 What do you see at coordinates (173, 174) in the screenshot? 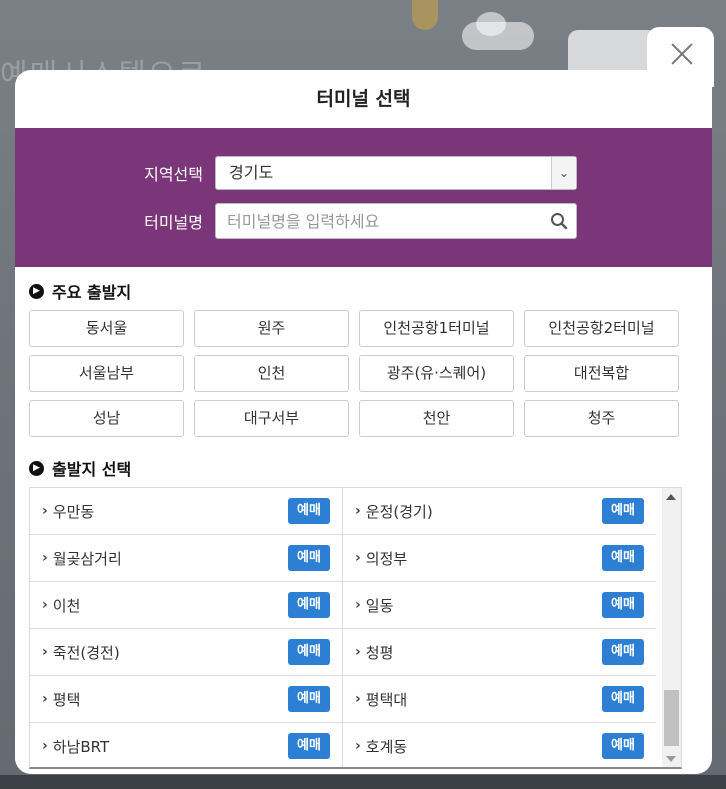
I see `region-label: 지역선택` at bounding box center [173, 174].